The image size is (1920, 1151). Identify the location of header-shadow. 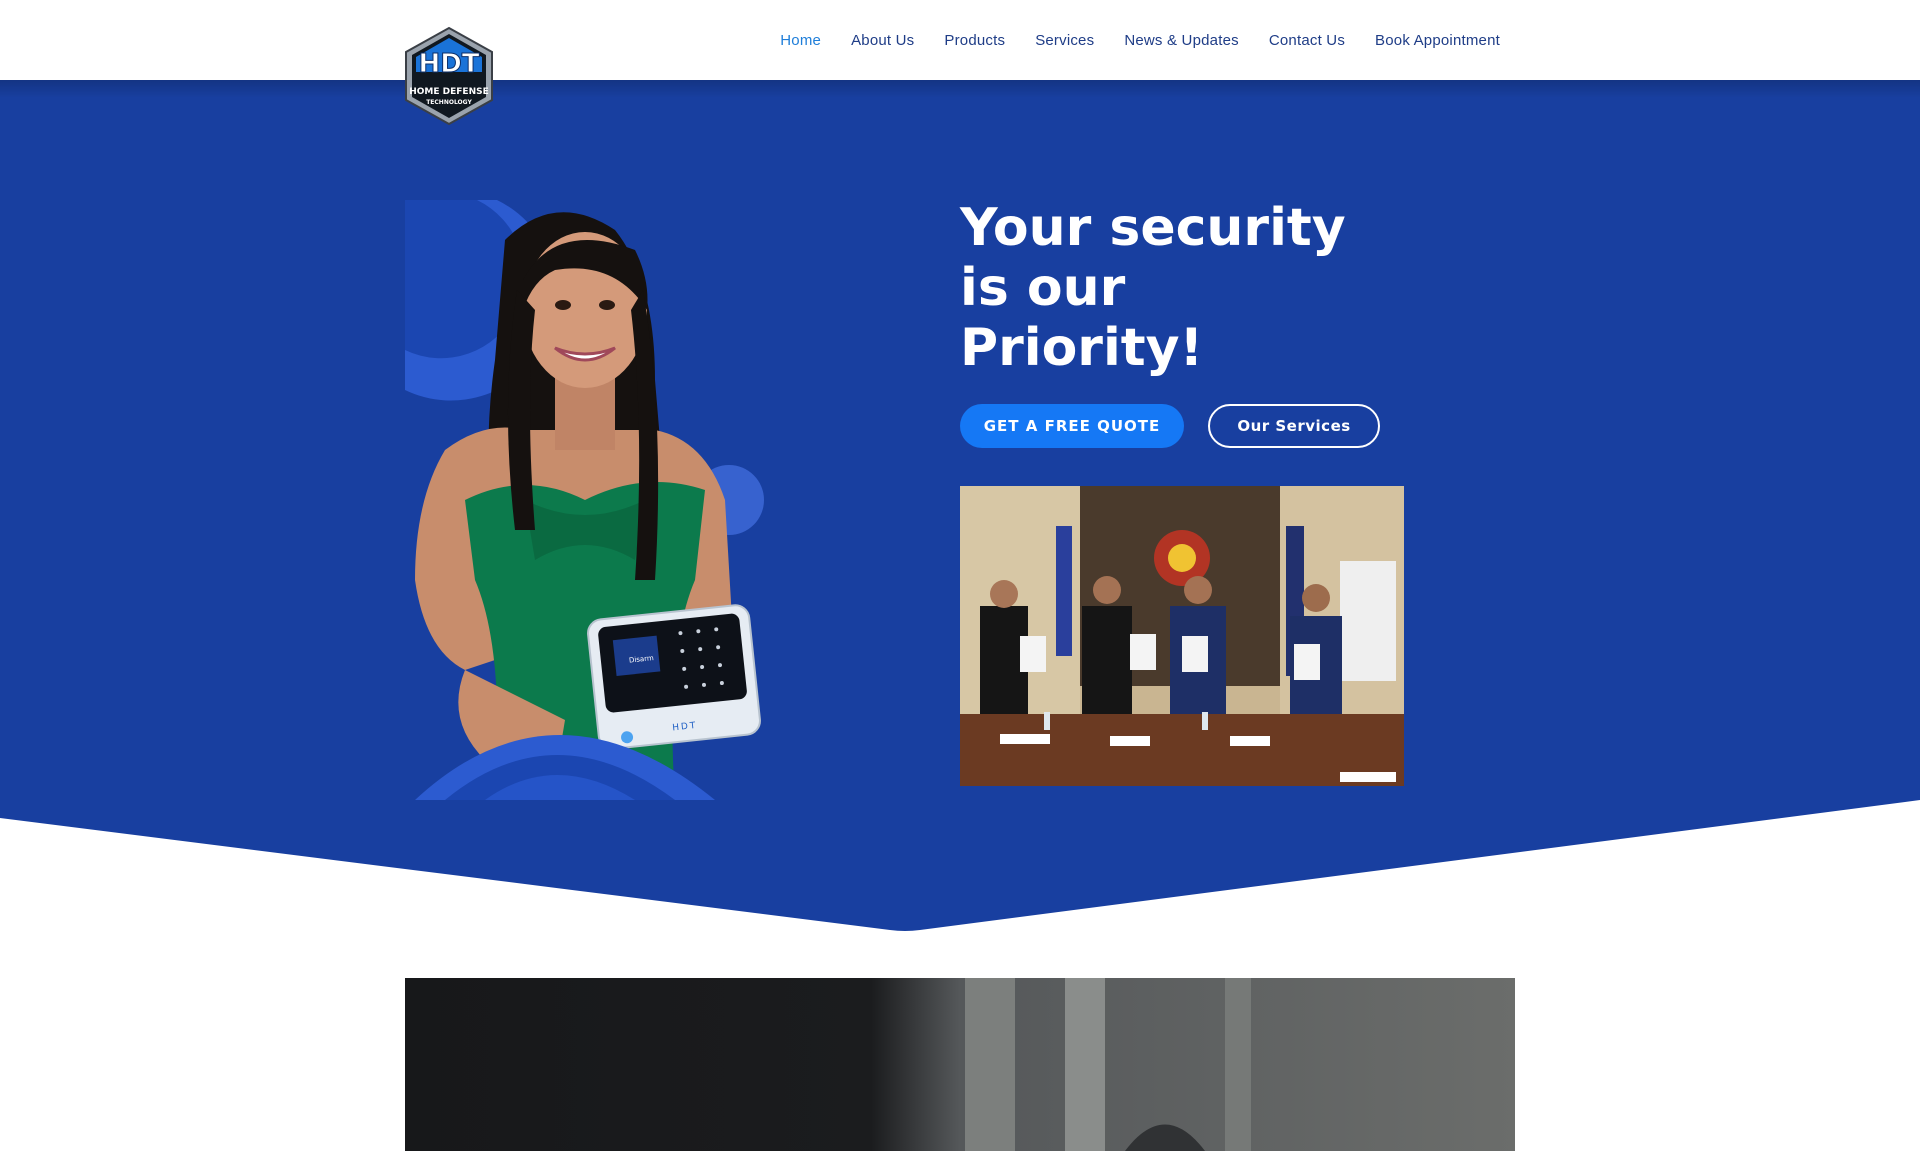
(960, 89).